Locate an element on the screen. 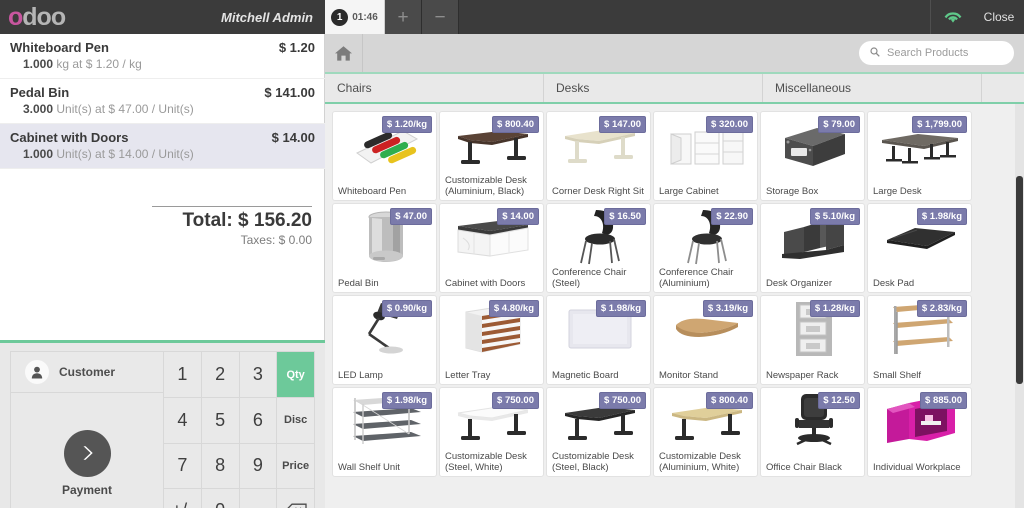  payment-button: Payment is located at coordinates (87, 450).